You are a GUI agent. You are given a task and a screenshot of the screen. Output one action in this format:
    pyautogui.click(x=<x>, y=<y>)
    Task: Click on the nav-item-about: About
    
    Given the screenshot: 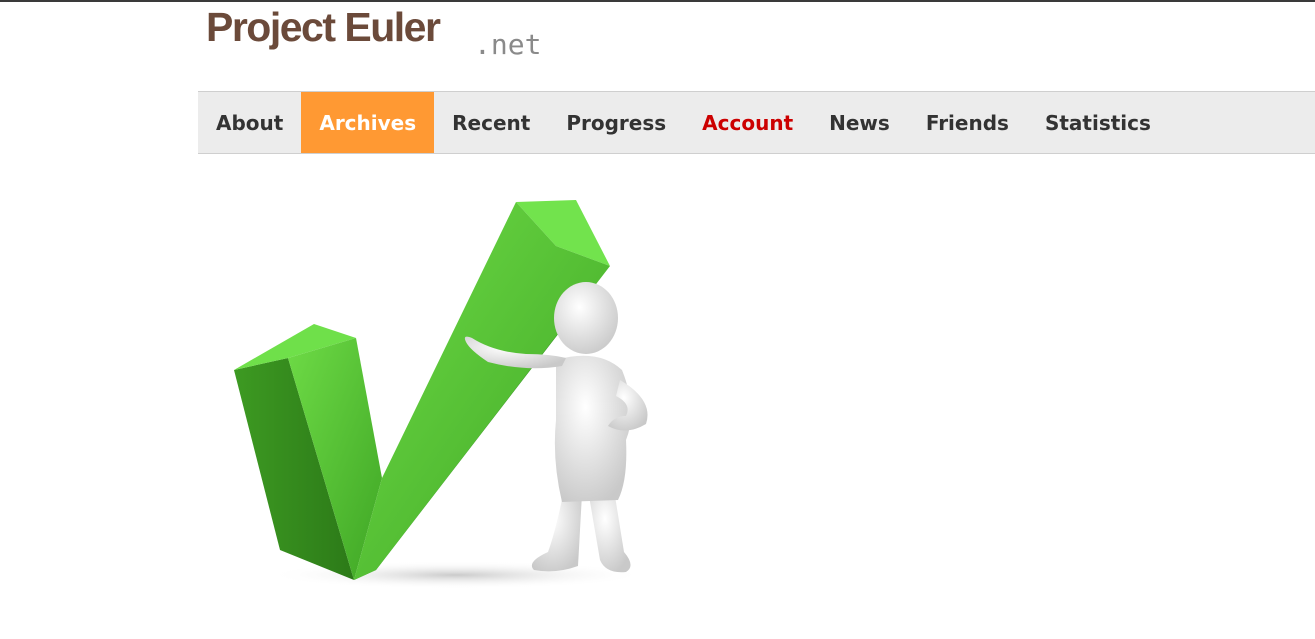 What is the action you would take?
    pyautogui.click(x=249, y=122)
    